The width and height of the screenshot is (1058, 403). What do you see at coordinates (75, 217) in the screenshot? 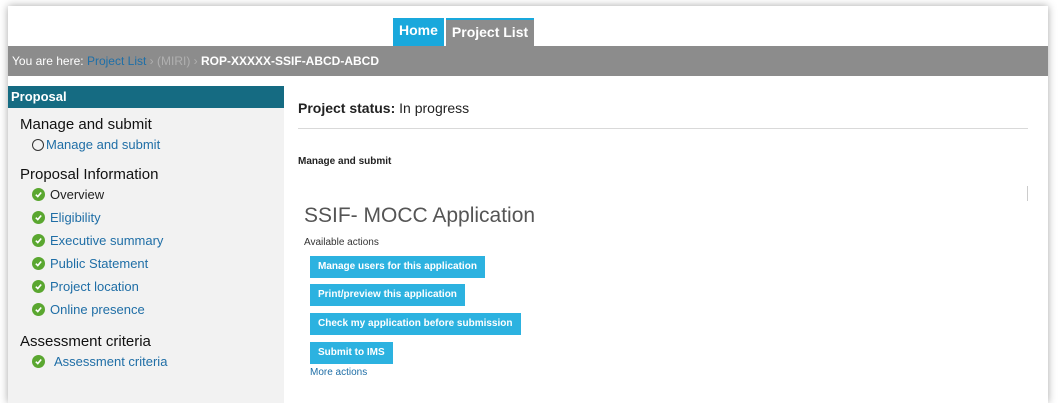
I see `sidebar-item-label: Eligibility` at bounding box center [75, 217].